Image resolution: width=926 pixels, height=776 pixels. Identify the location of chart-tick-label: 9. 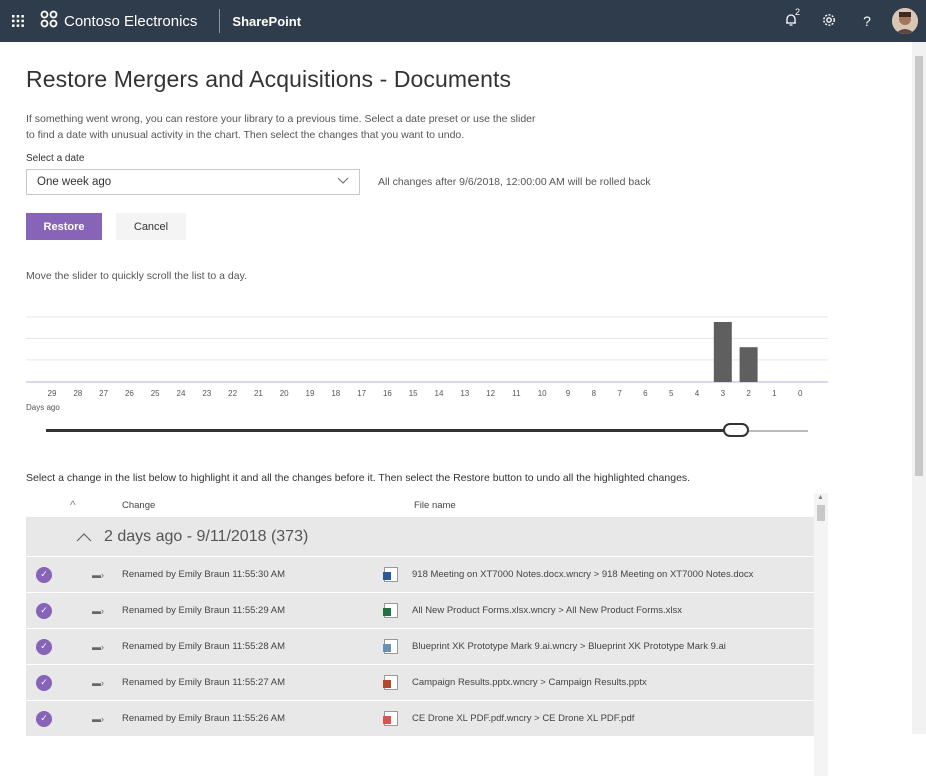
(568, 393).